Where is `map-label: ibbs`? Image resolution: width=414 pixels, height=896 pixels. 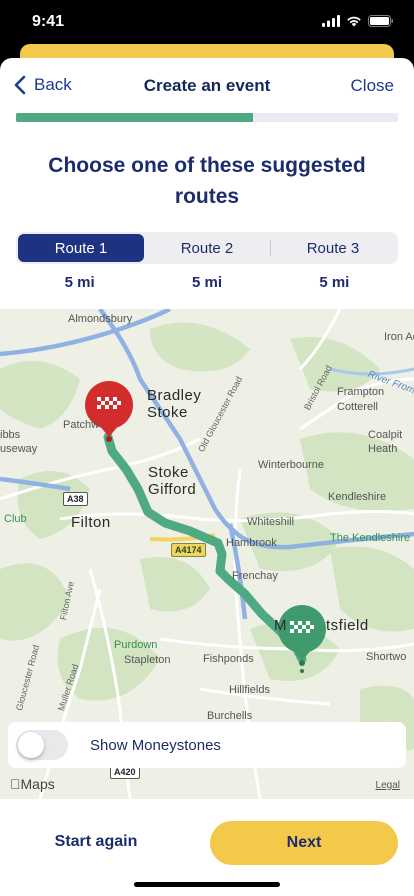
map-label: ibbs is located at coordinates (10, 435).